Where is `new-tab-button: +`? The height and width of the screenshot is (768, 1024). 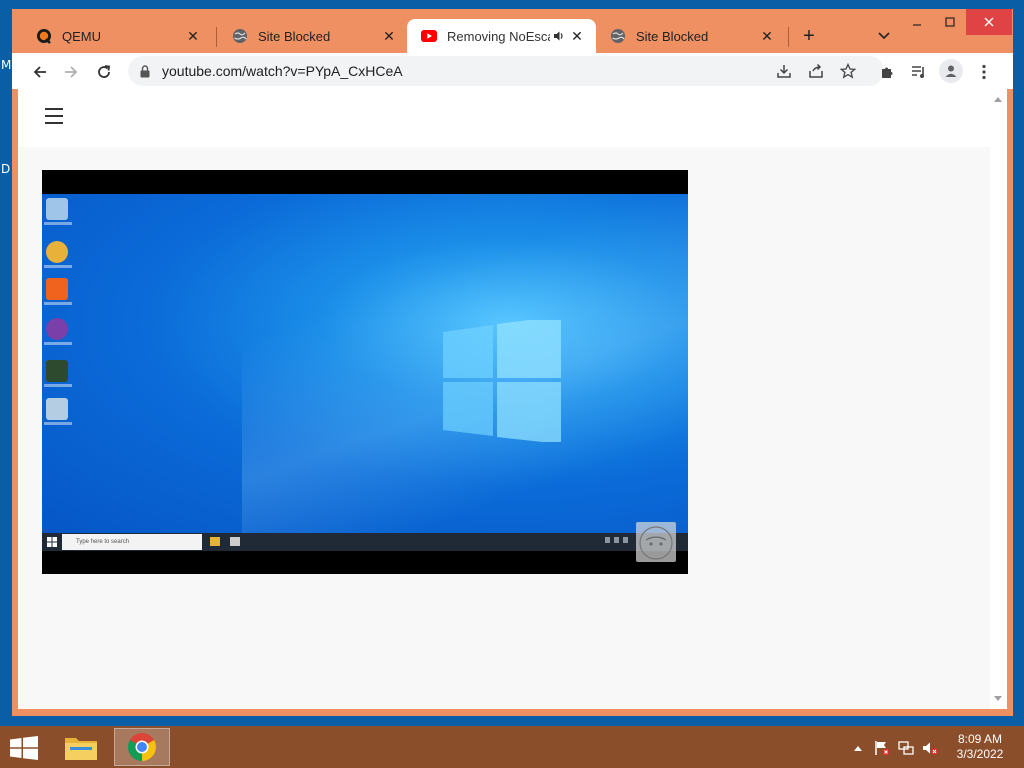
new-tab-button: + is located at coordinates (809, 36).